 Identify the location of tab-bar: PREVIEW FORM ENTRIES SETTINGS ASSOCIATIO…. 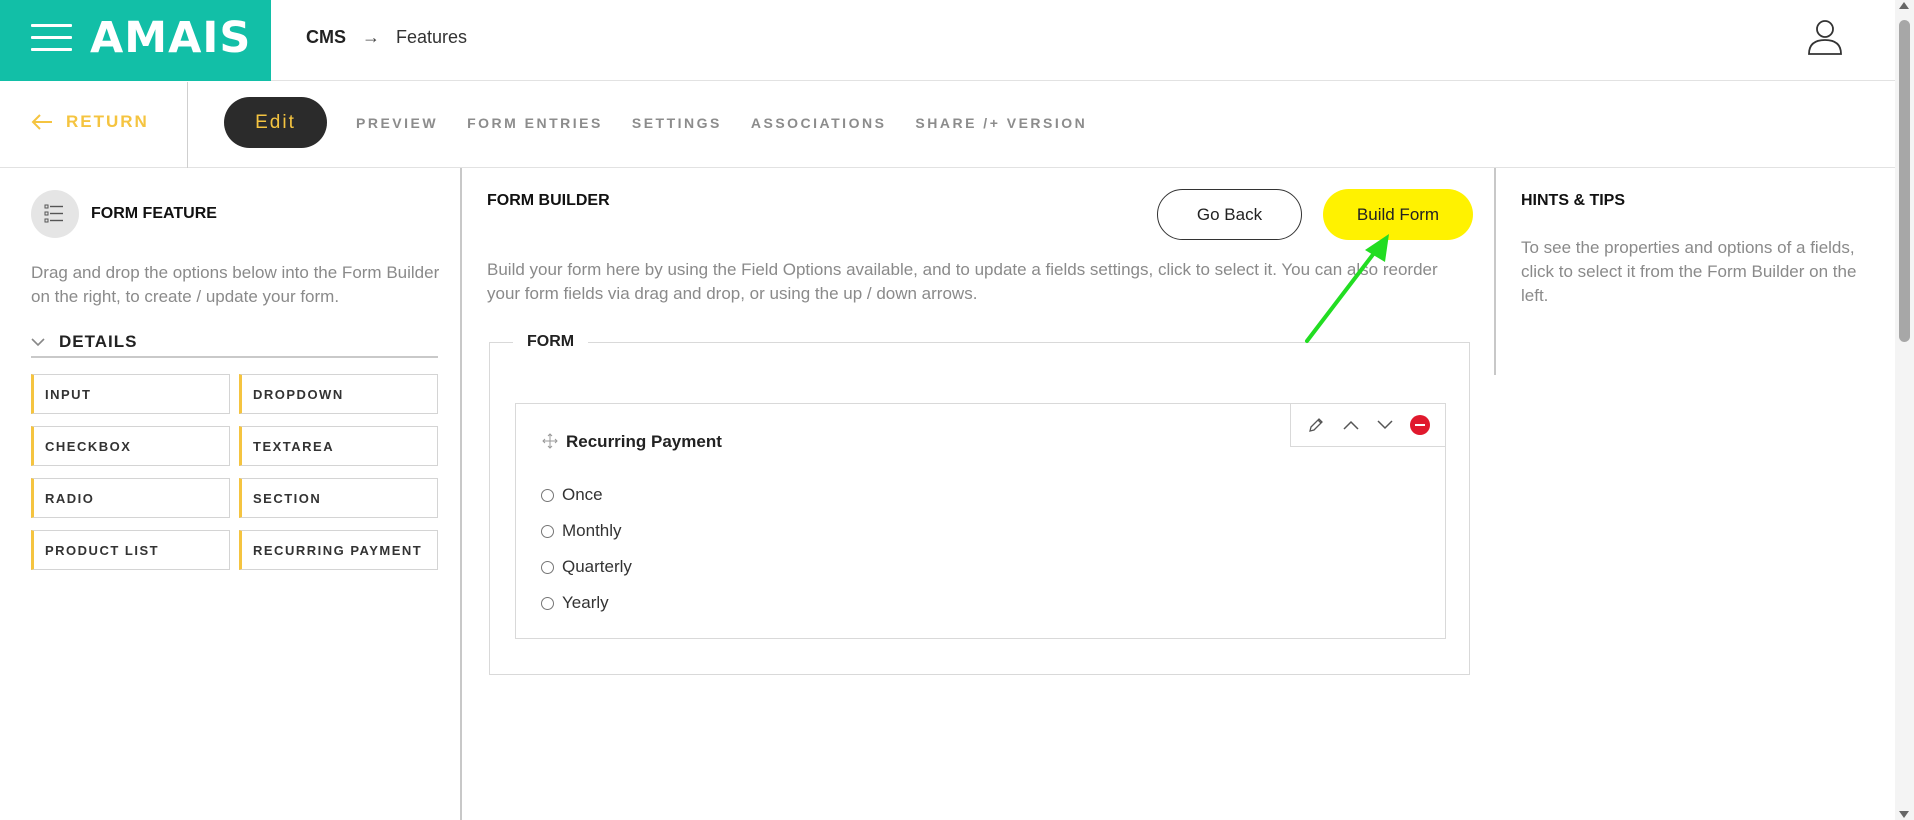
(736, 123).